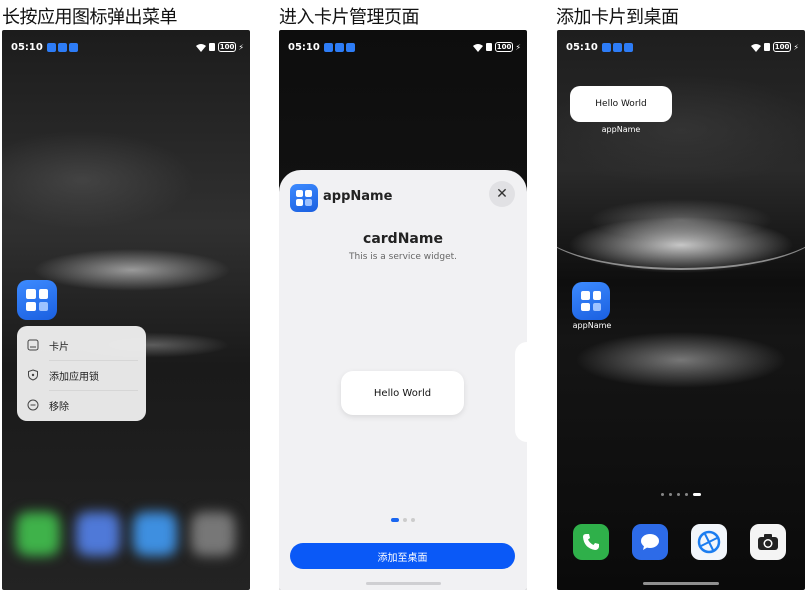  I want to click on menu-item-remove: 移除, so click(81, 405).